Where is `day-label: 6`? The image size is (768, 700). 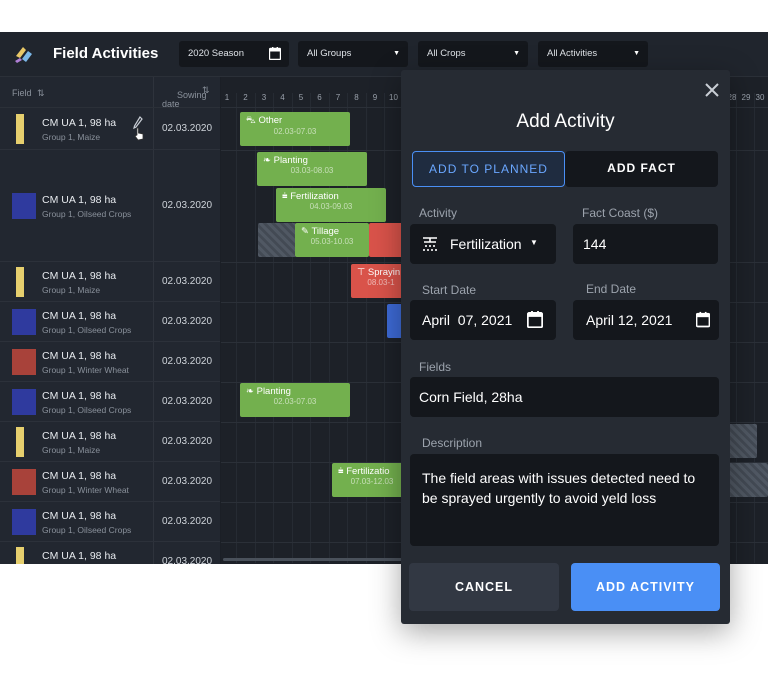
day-label: 6 is located at coordinates (319, 97).